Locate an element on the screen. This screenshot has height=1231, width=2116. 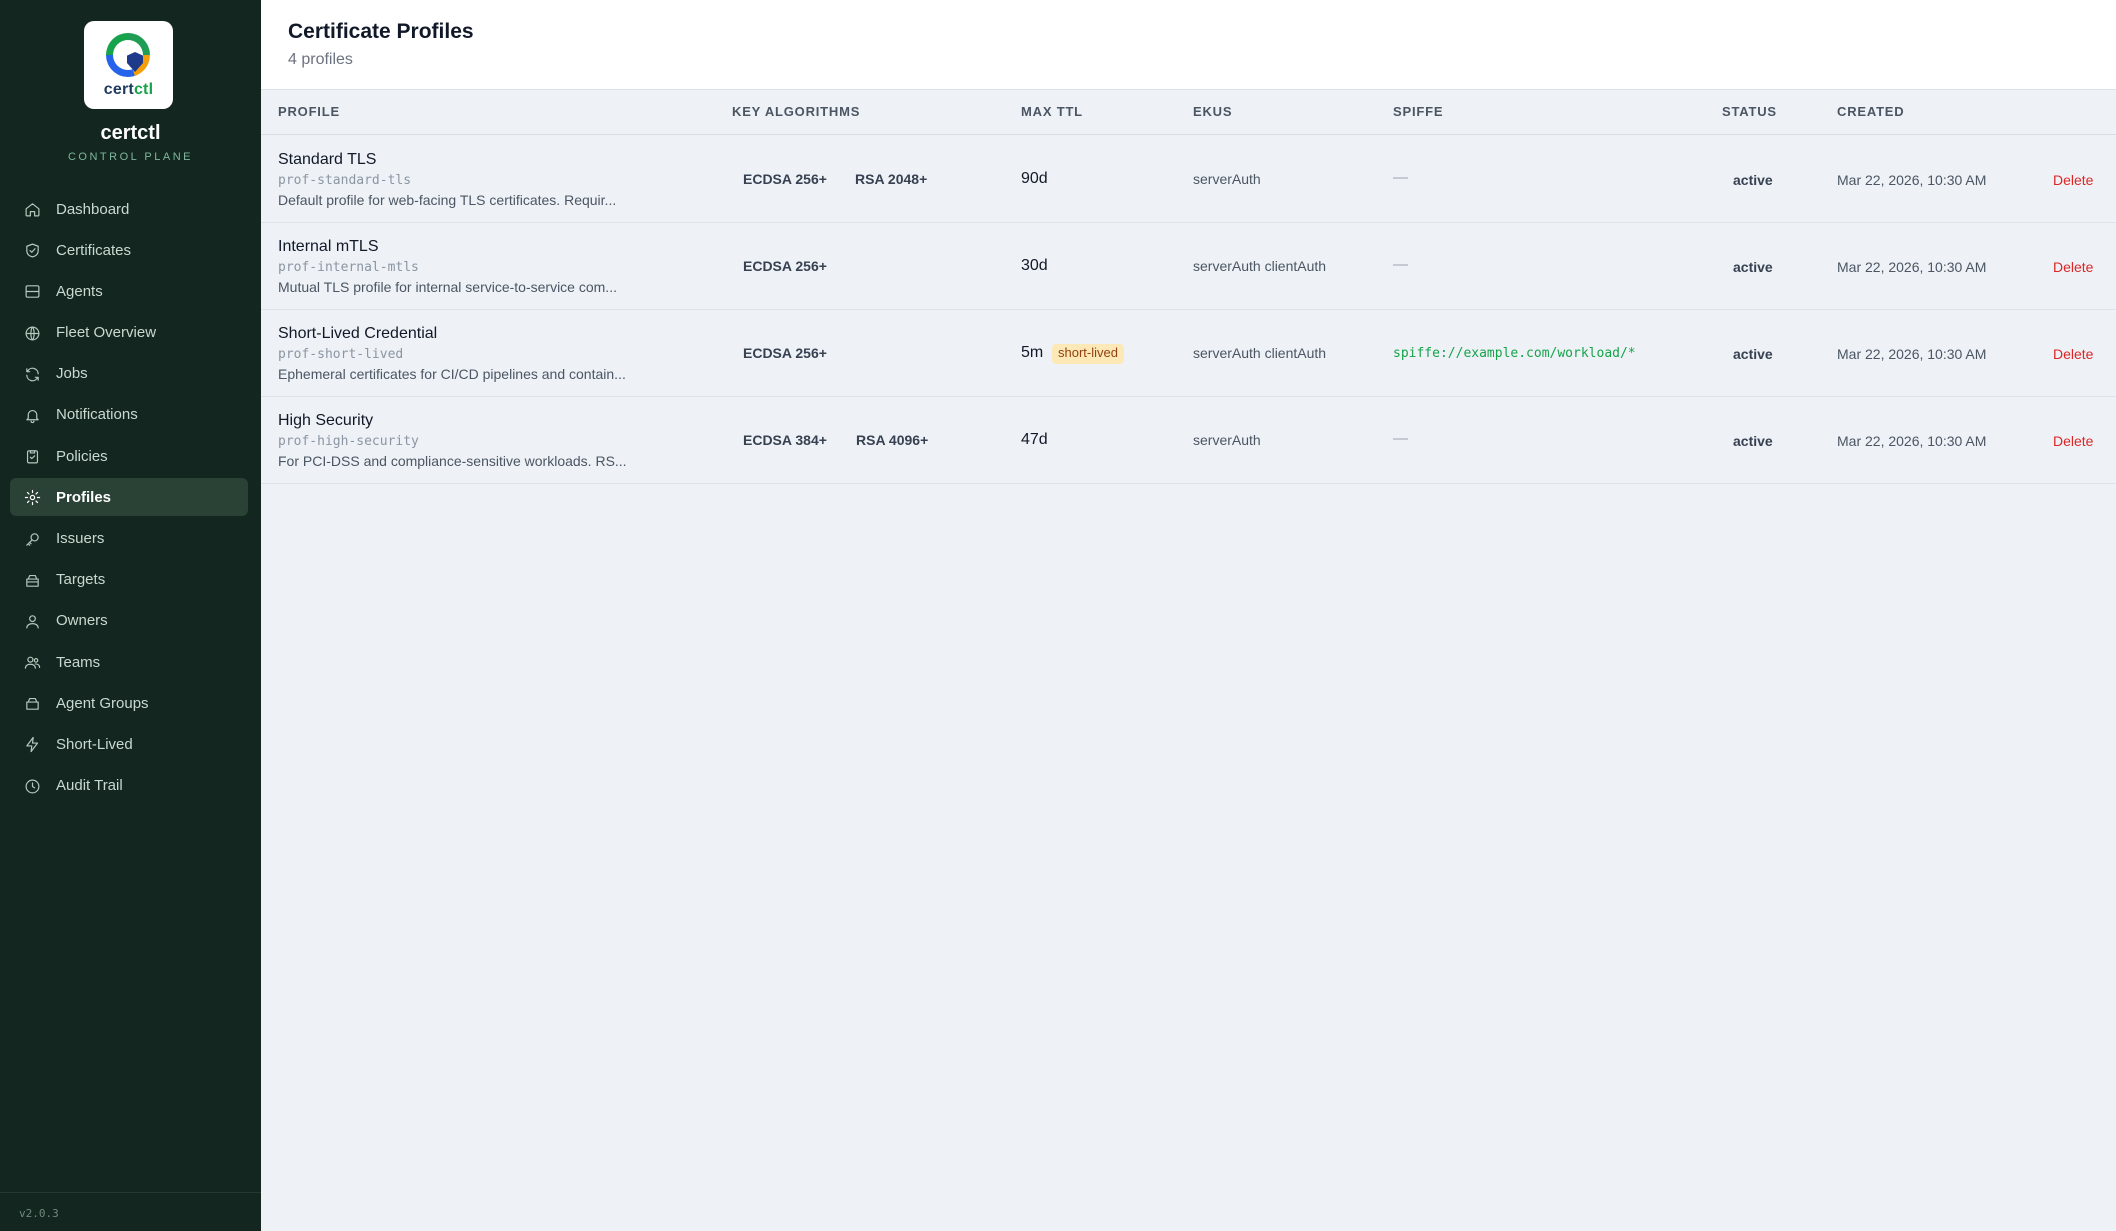
profile-name: Short-Lived Credential is located at coordinates (357, 334).